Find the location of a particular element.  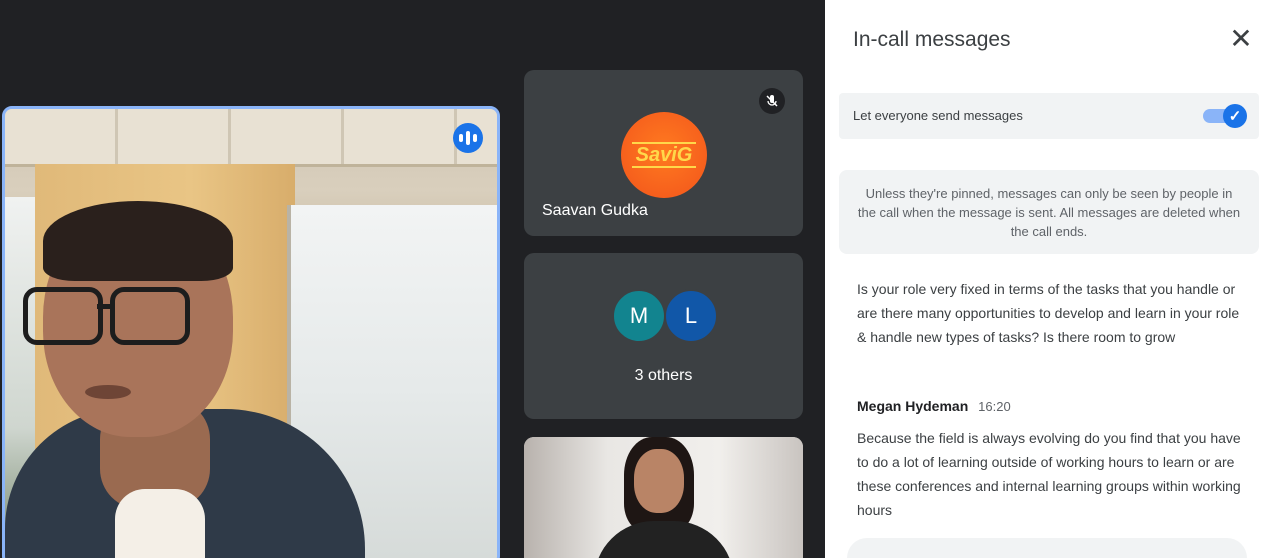

participant-tile-others: M L 3 others is located at coordinates (663, 336).